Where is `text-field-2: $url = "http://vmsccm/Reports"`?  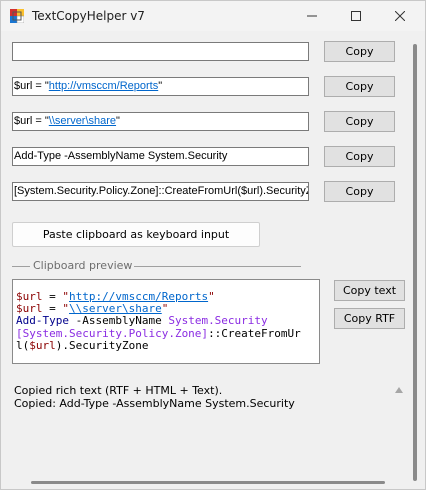 text-field-2: $url = "http://vmsccm/Reports" is located at coordinates (160, 86).